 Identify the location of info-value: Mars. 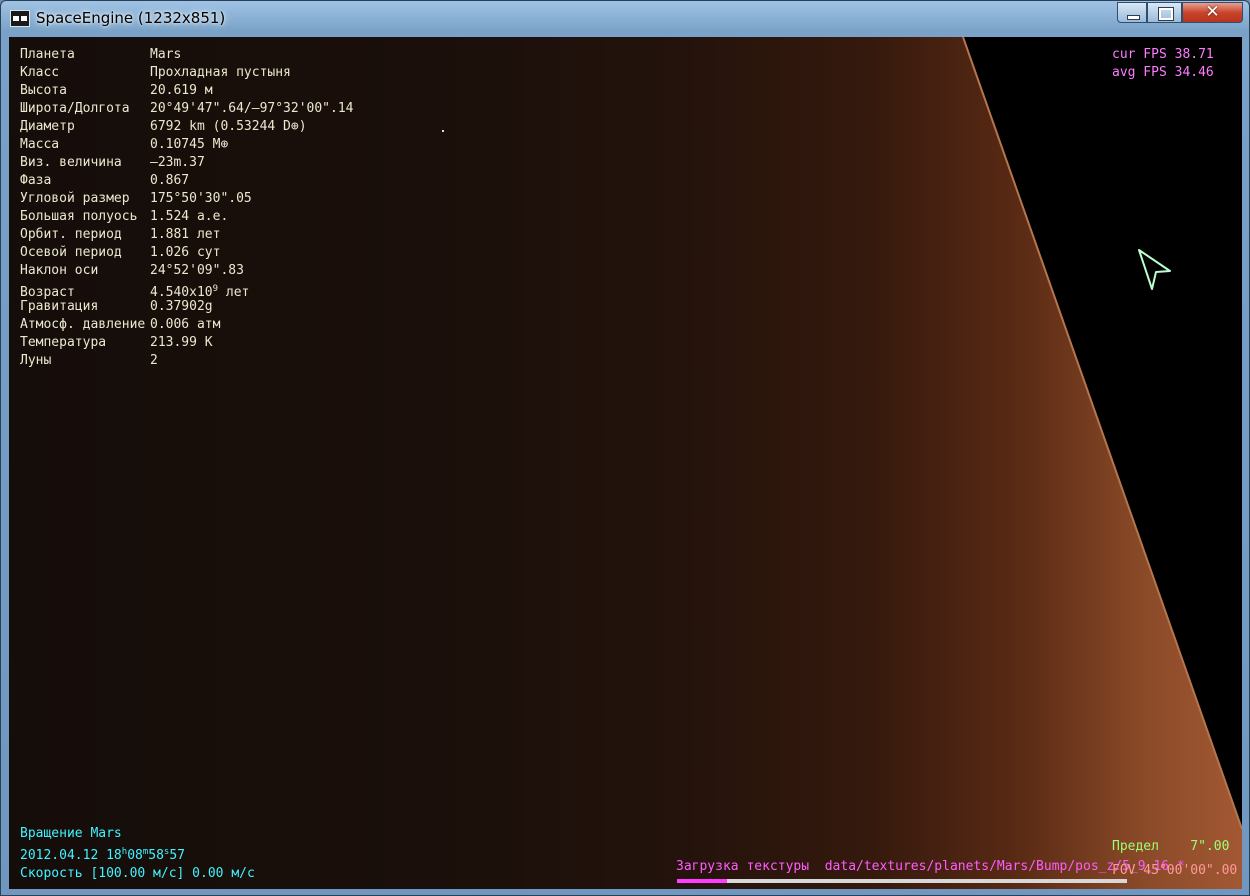
(166, 54).